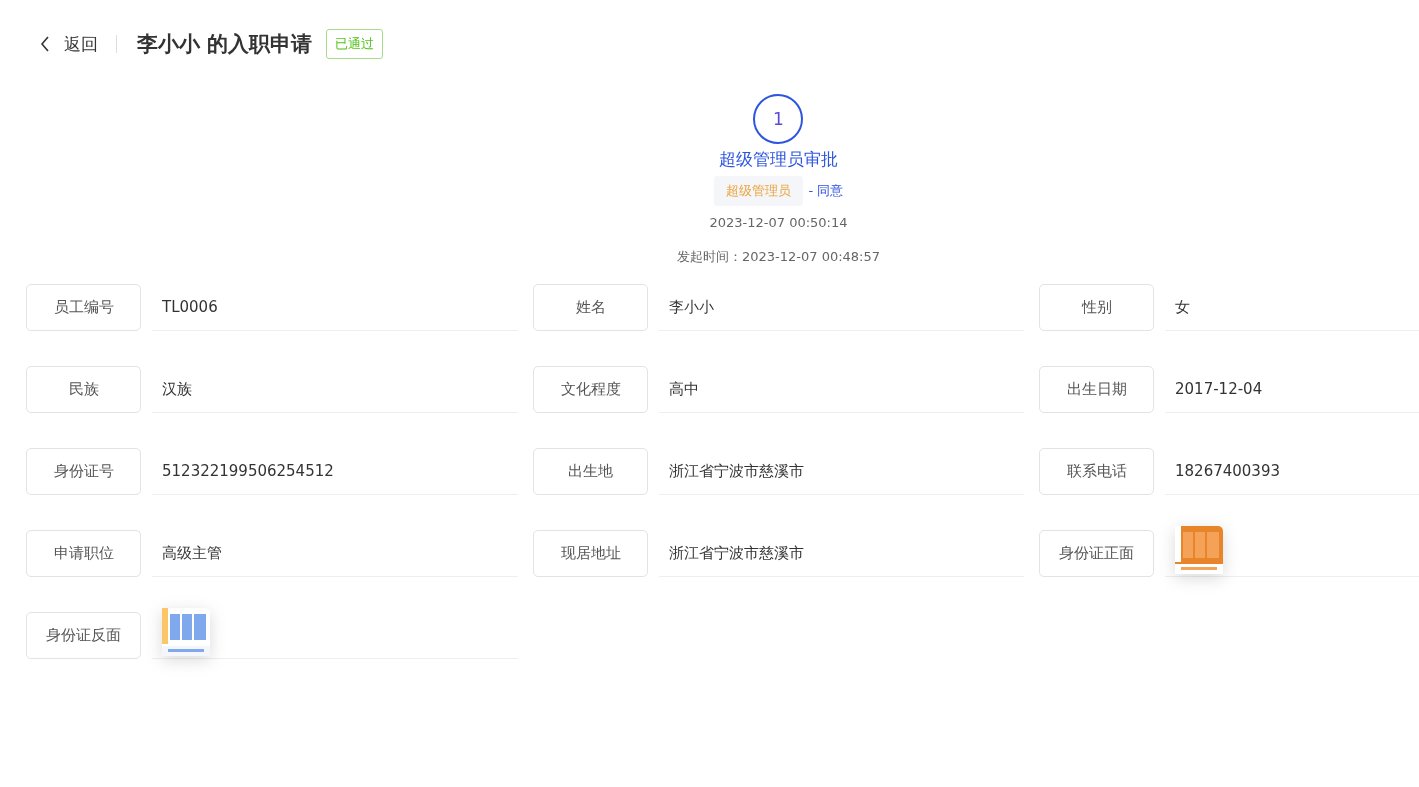  Describe the element at coordinates (778, 119) in the screenshot. I see `step-number: 1` at that location.